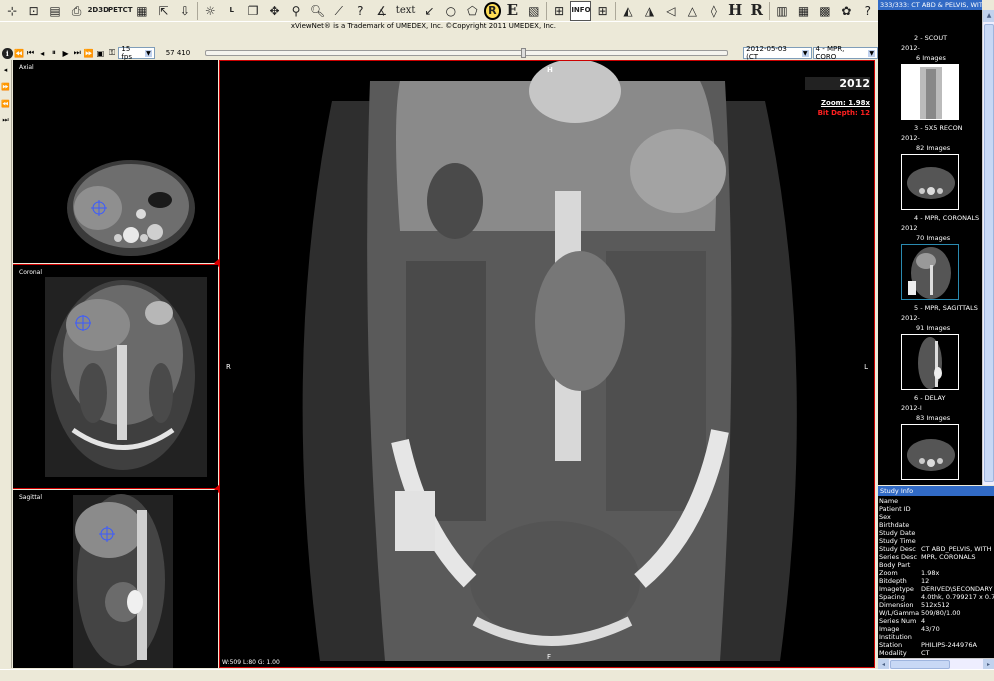 The width and height of the screenshot is (994, 681). I want to click on fps-select: 15 fps ▼, so click(136, 53).